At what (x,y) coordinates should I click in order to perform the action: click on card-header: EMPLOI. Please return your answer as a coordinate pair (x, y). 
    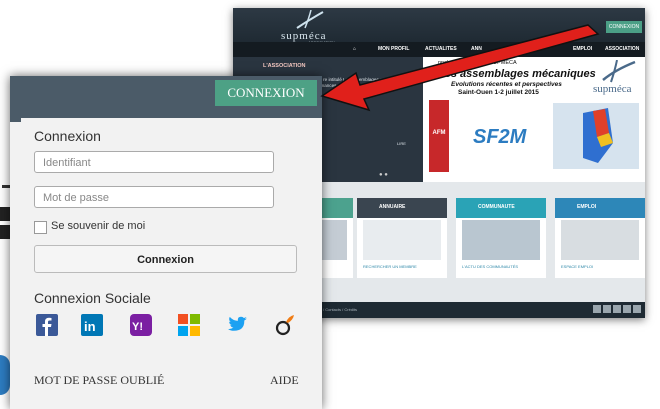
    Looking at the image, I should click on (600, 208).